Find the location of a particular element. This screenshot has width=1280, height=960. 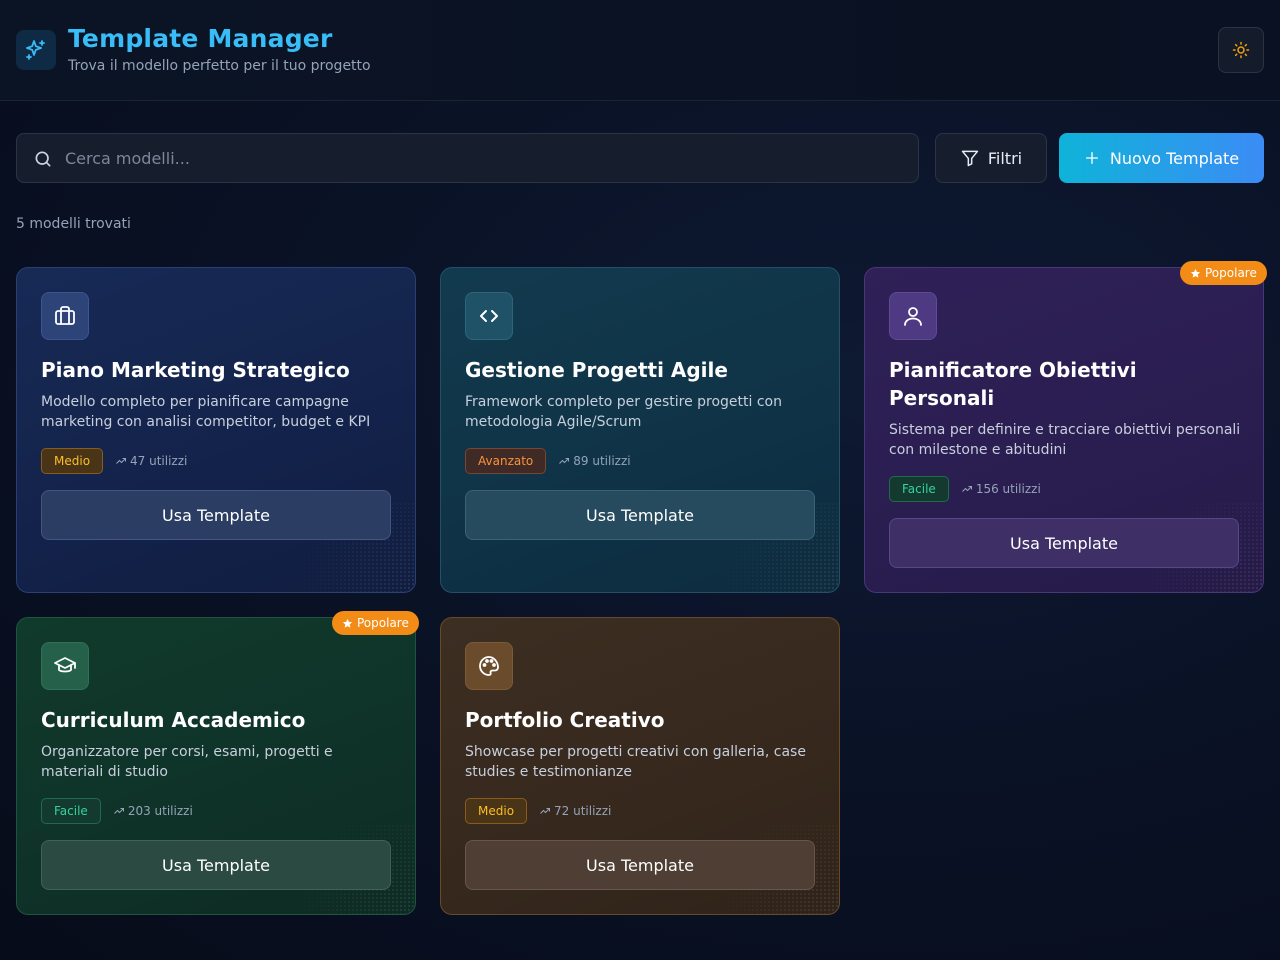

briefcase-icon is located at coordinates (65, 316).